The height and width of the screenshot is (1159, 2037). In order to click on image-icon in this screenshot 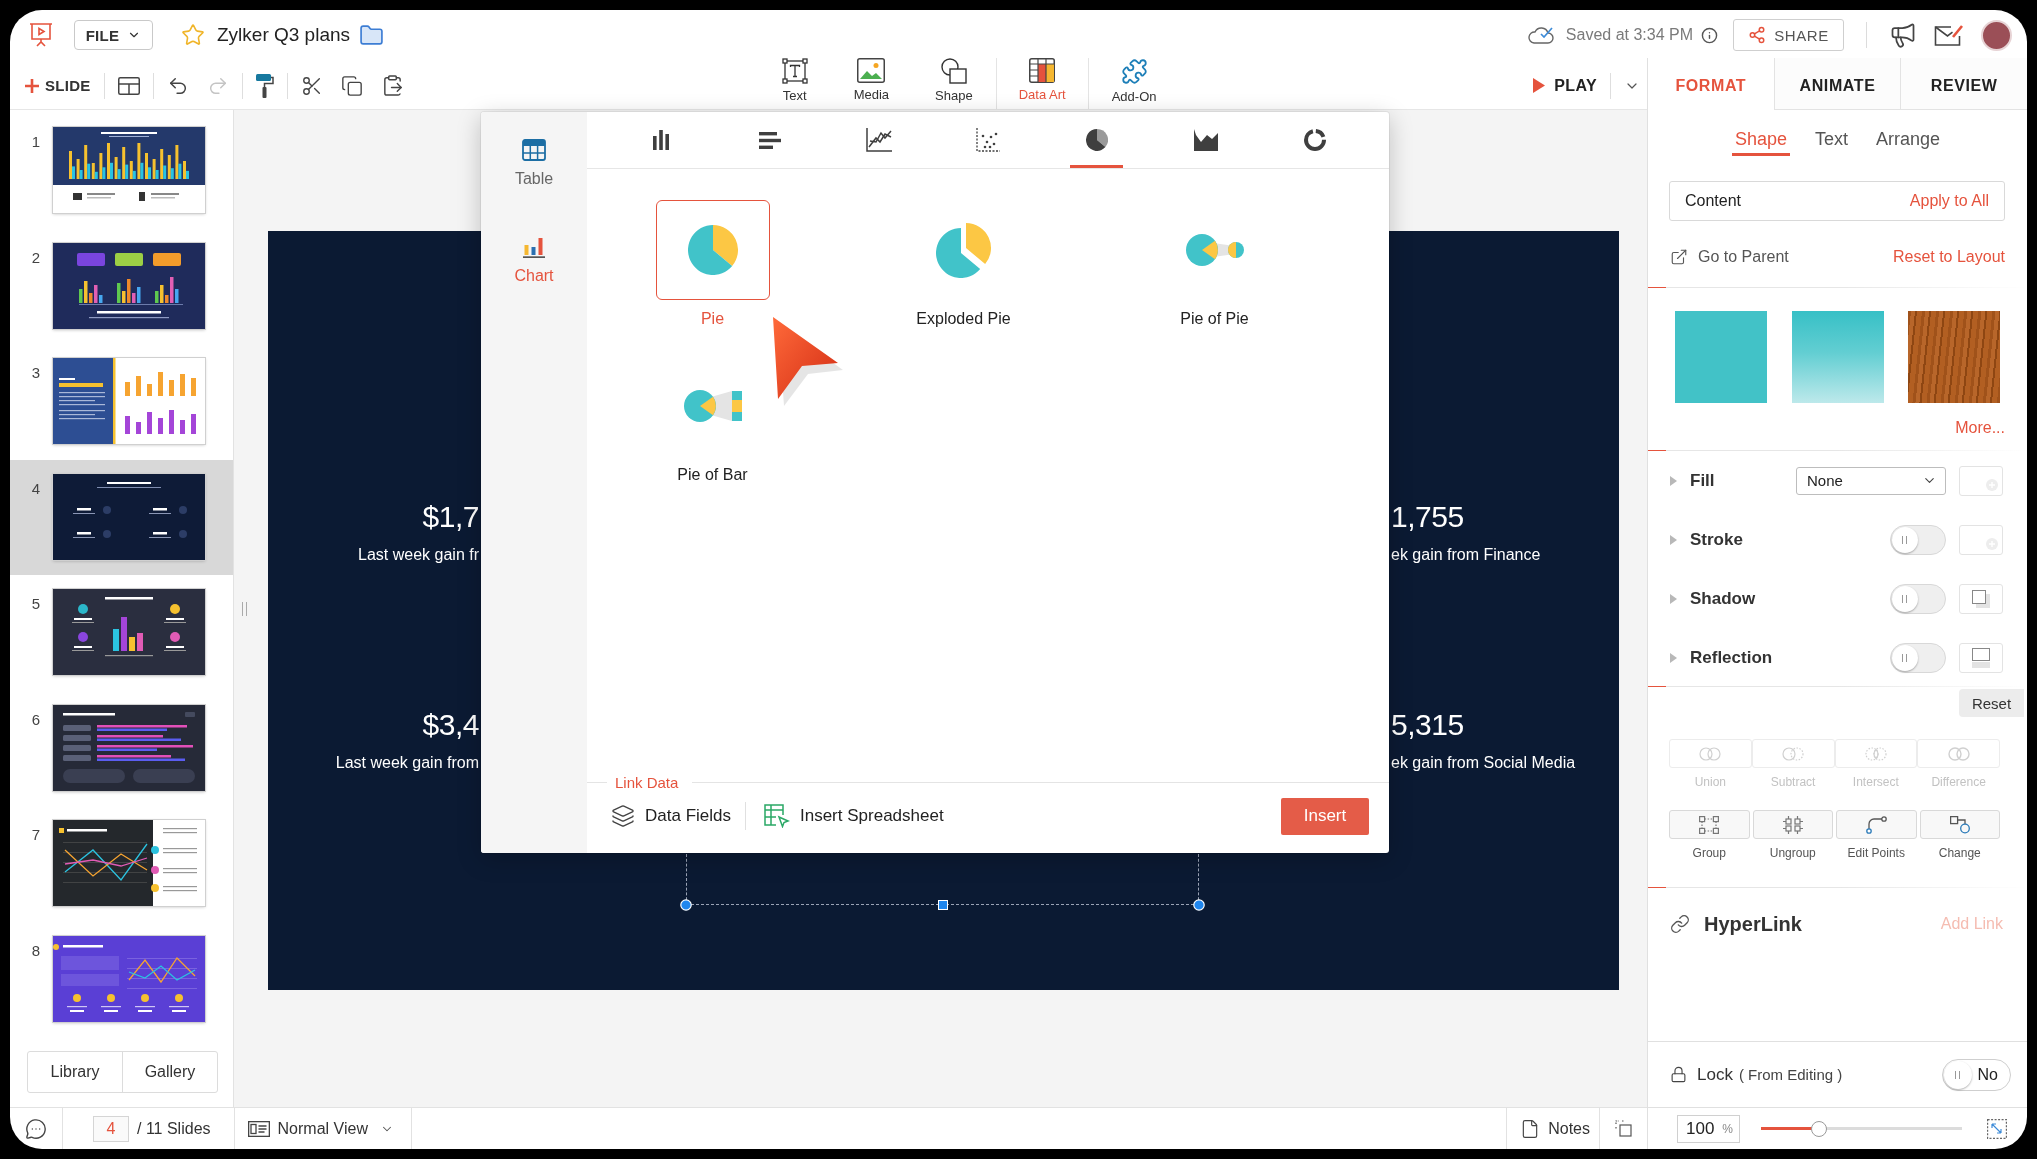, I will do `click(871, 70)`.